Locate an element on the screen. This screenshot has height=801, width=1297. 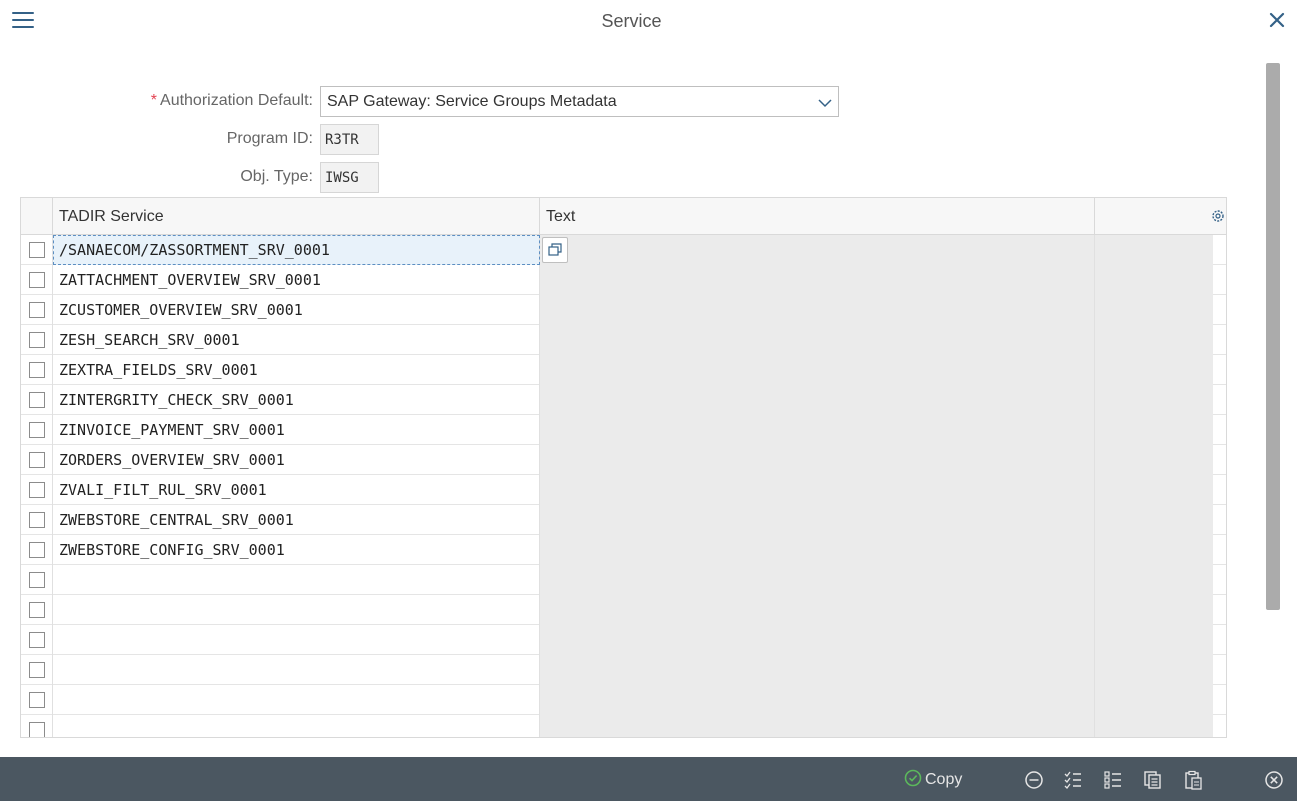
tadir-service-cell: ZORDERS_OVERVIEW_SRV_0001 is located at coordinates (296, 460).